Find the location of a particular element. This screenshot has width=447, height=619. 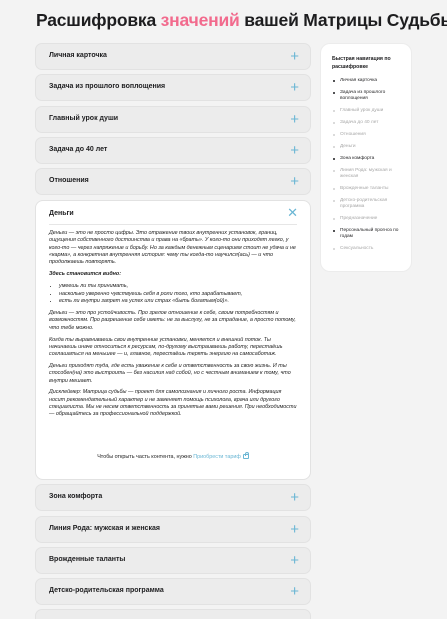

title-highlight: значений is located at coordinates (200, 20).